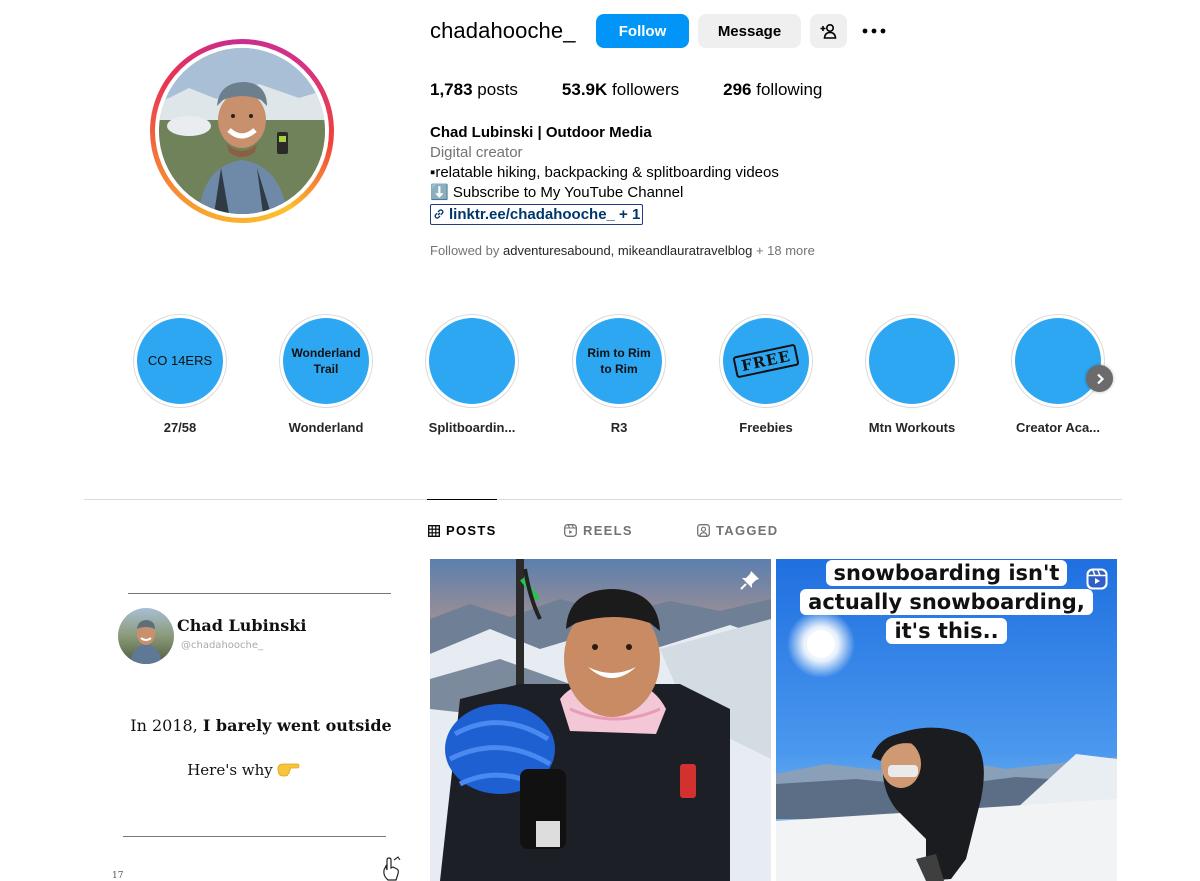 This screenshot has width=1200, height=881. I want to click on posts-stat: 1,783 posts, so click(474, 90).